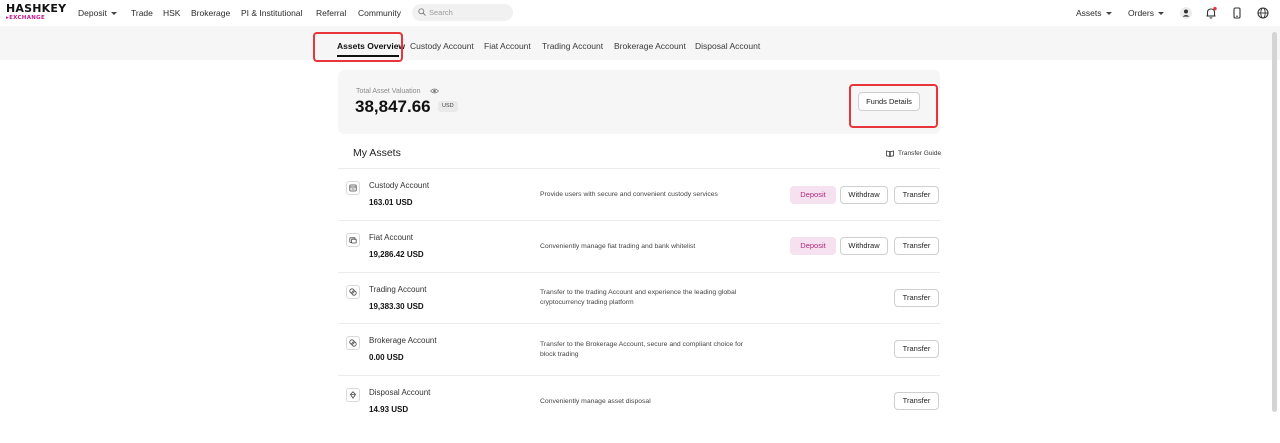 Image resolution: width=1280 pixels, height=443 pixels. I want to click on account-name: Custody Account, so click(399, 185).